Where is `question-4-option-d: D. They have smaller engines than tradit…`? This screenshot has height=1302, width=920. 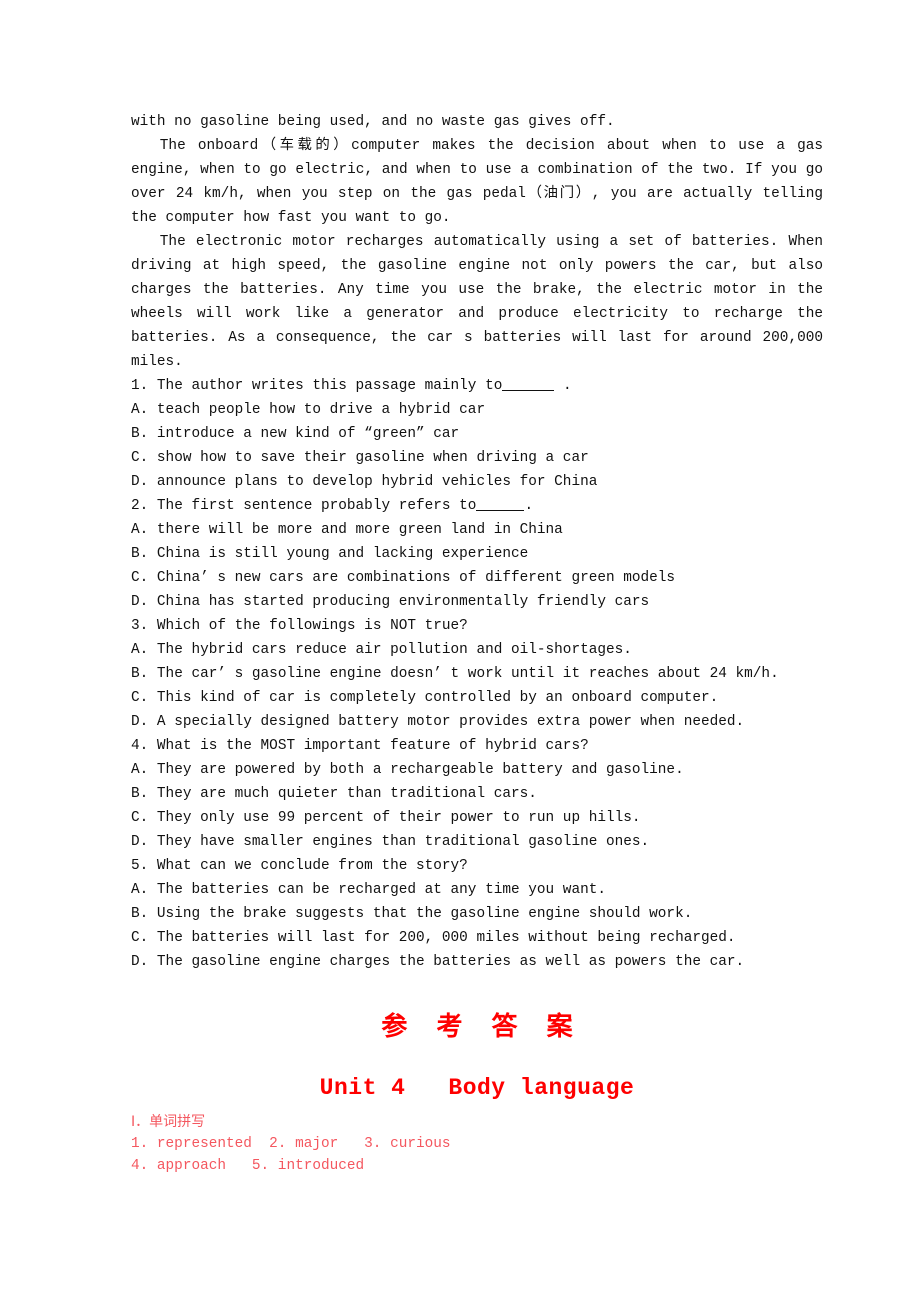
question-4-option-d: D. They have smaller engines than tradit… is located at coordinates (477, 842).